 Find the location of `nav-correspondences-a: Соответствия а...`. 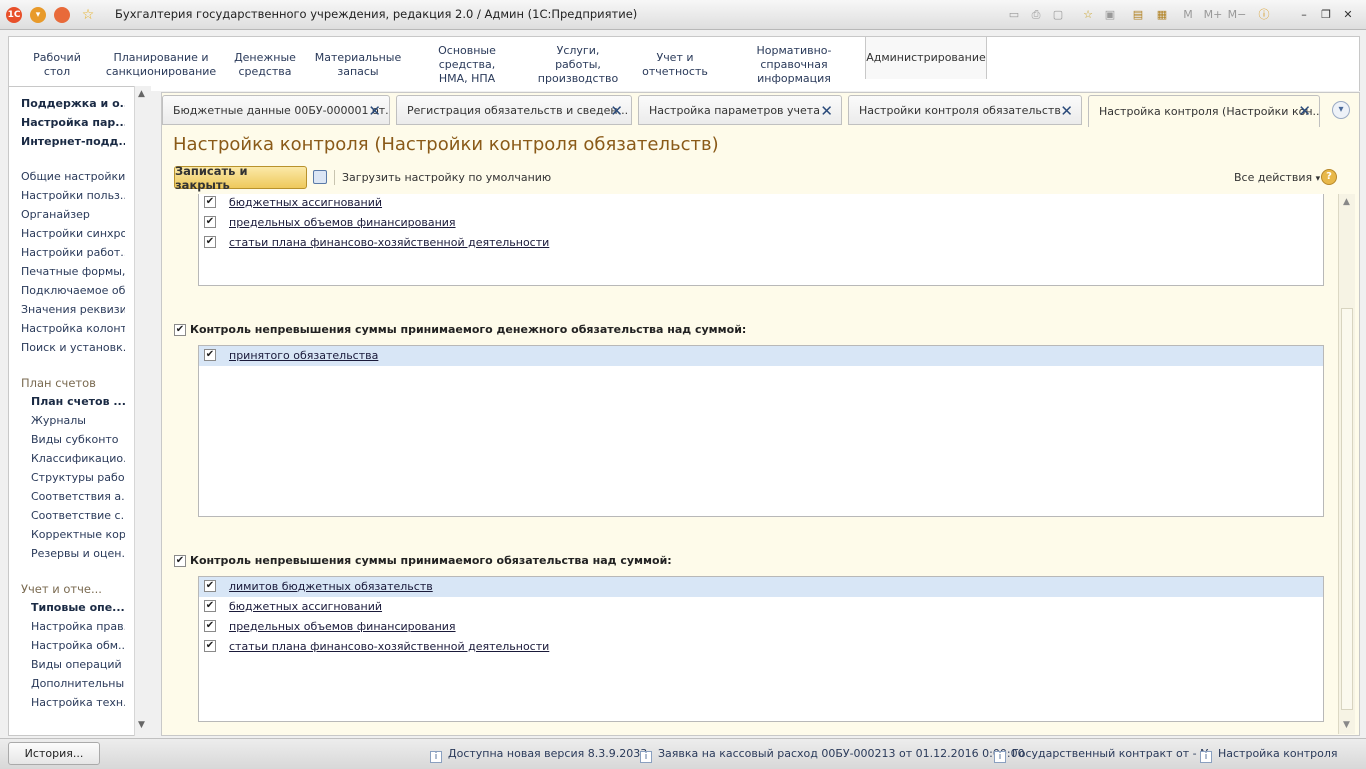

nav-correspondences-a: Соответствия а... is located at coordinates (78, 496).